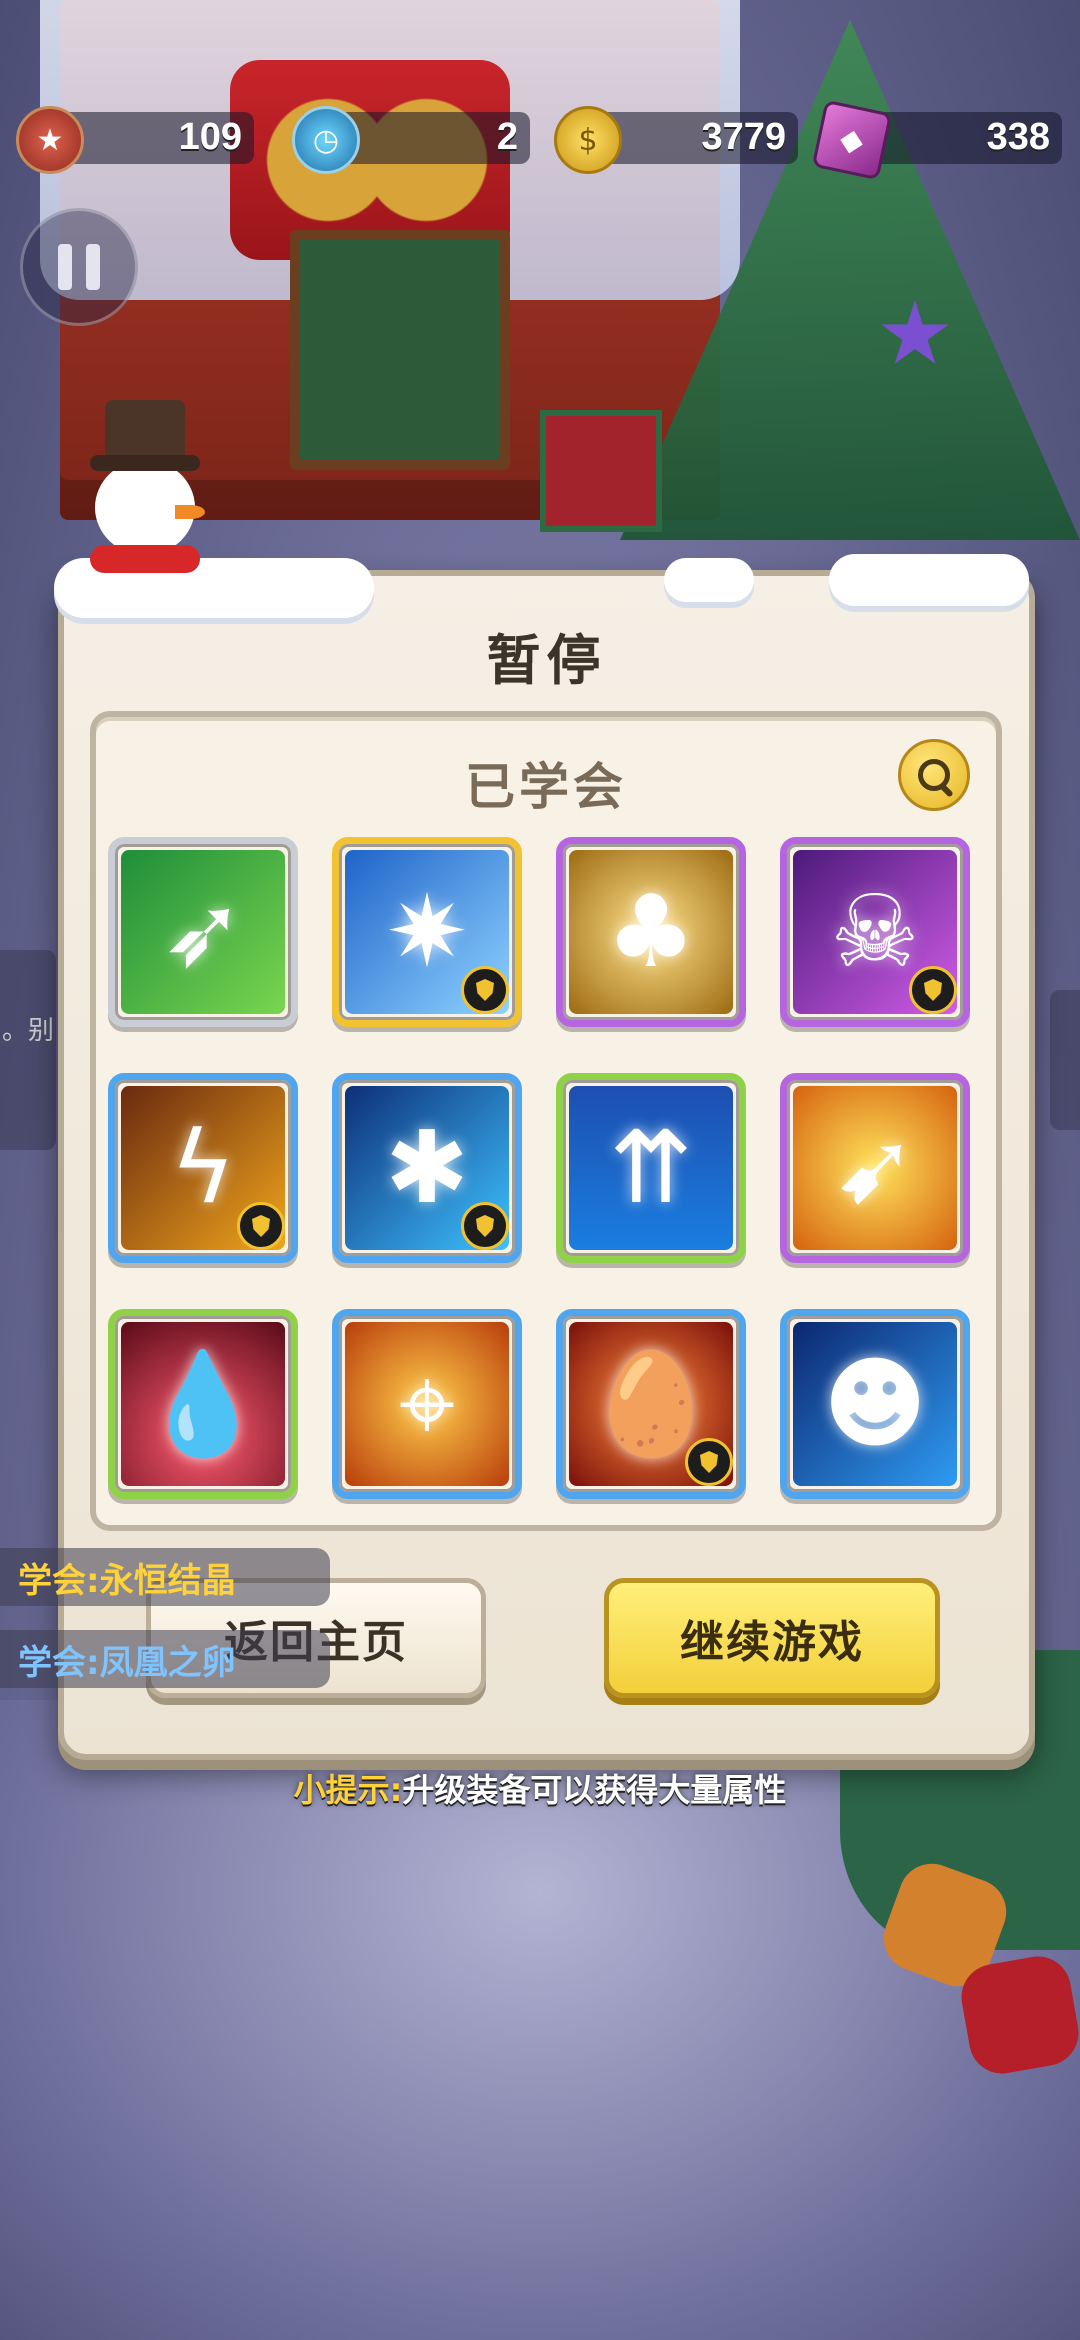 The width and height of the screenshot is (1080, 2340). I want to click on gift-box-scenery, so click(601, 471).